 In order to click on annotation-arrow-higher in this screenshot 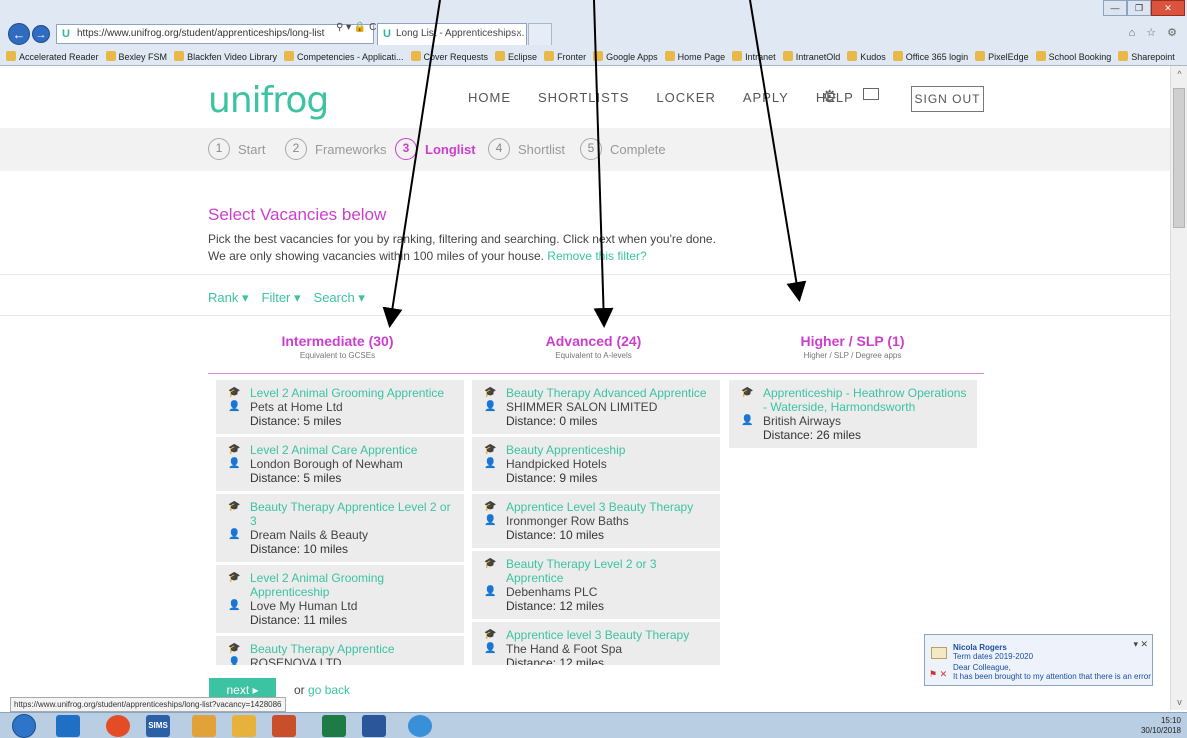, I will do `click(778, 151)`.